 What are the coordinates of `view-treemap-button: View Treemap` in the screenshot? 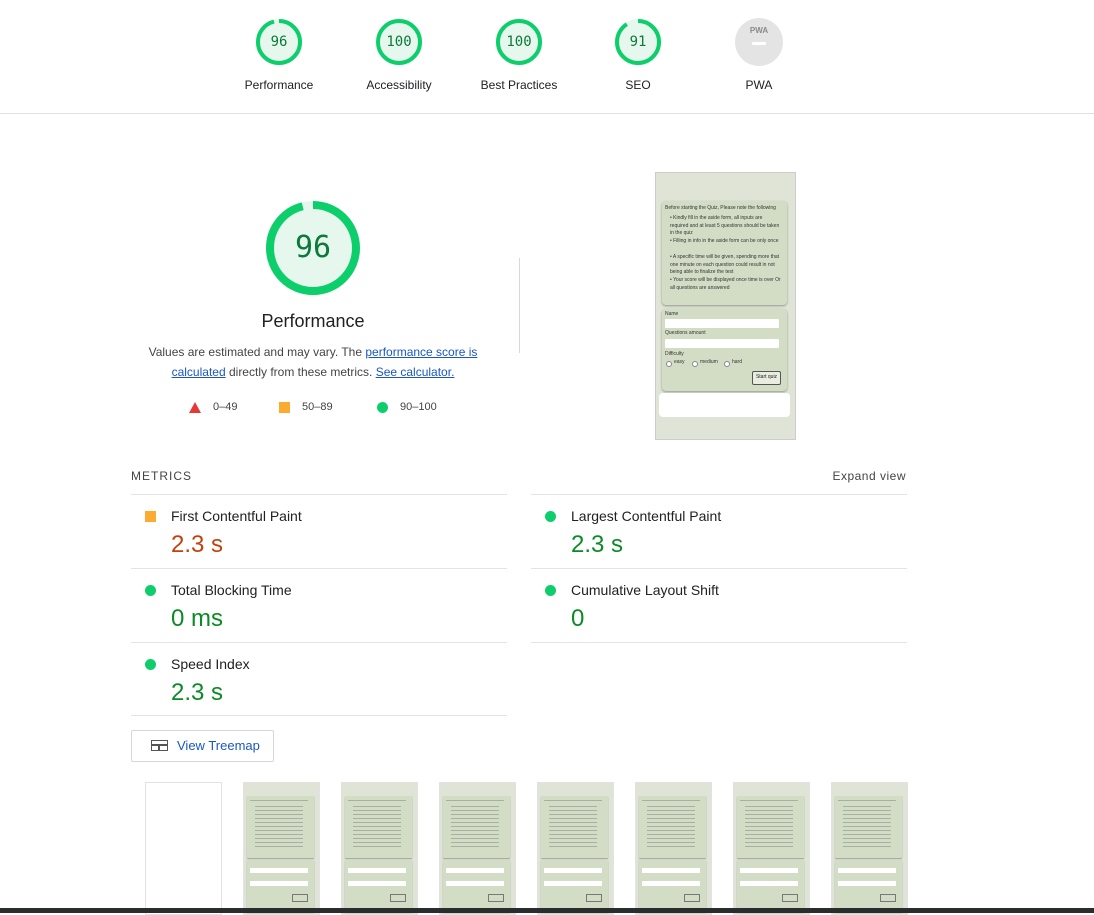 It's located at (202, 746).